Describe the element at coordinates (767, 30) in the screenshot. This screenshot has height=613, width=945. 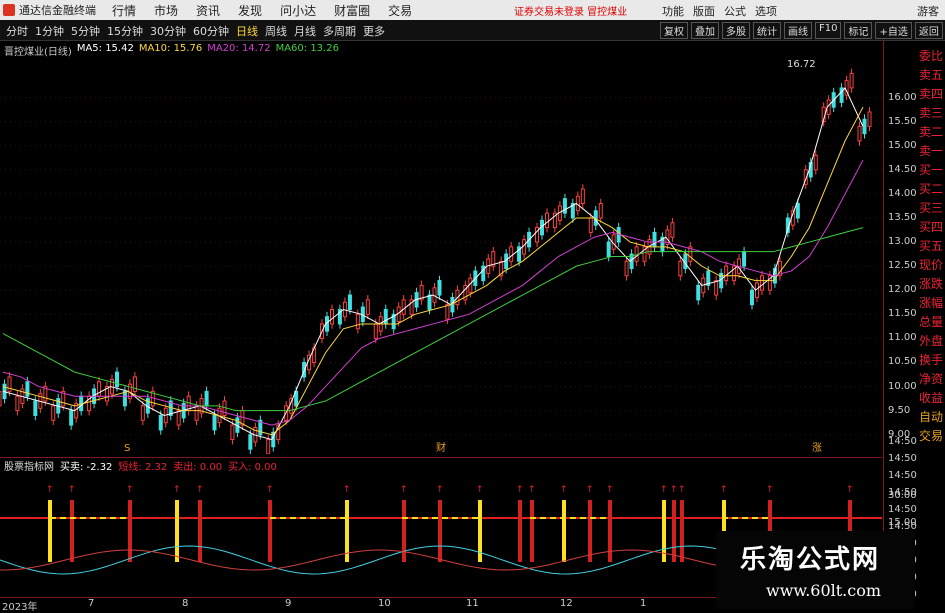
I see `tool-button-3: 统计` at that location.